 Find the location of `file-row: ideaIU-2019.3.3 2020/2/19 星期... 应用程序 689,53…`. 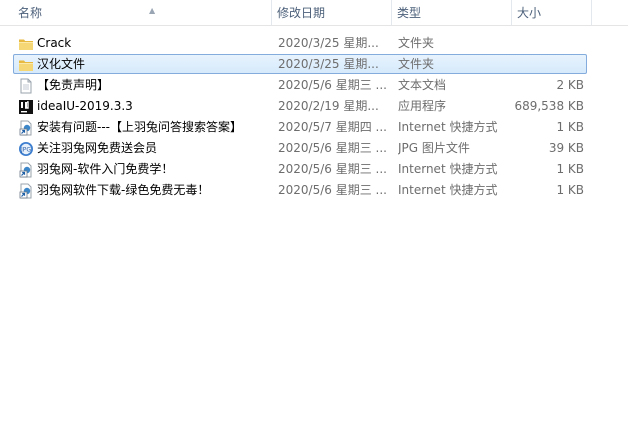

file-row: ideaIU-2019.3.3 2020/2/19 星期... 应用程序 689,53… is located at coordinates (300, 106).